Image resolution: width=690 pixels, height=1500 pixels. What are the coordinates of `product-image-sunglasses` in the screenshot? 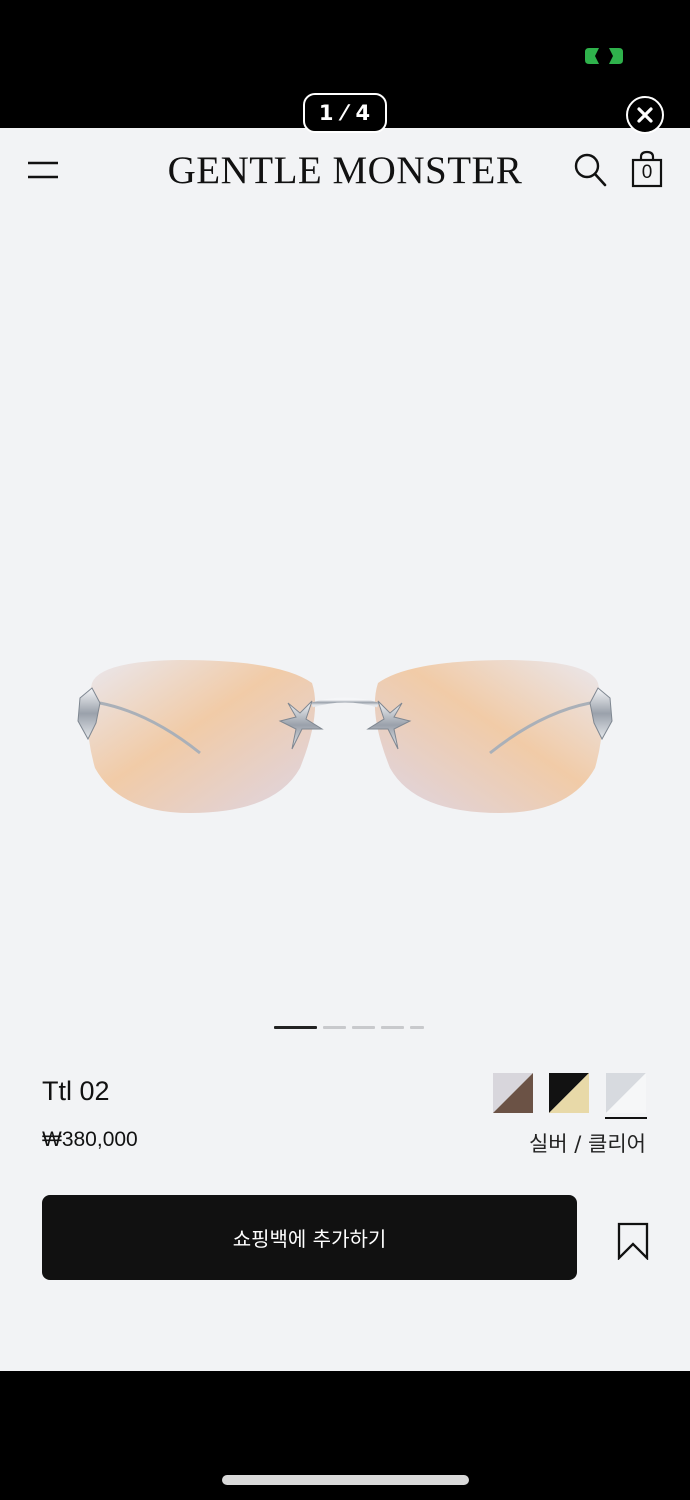 It's located at (345, 743).